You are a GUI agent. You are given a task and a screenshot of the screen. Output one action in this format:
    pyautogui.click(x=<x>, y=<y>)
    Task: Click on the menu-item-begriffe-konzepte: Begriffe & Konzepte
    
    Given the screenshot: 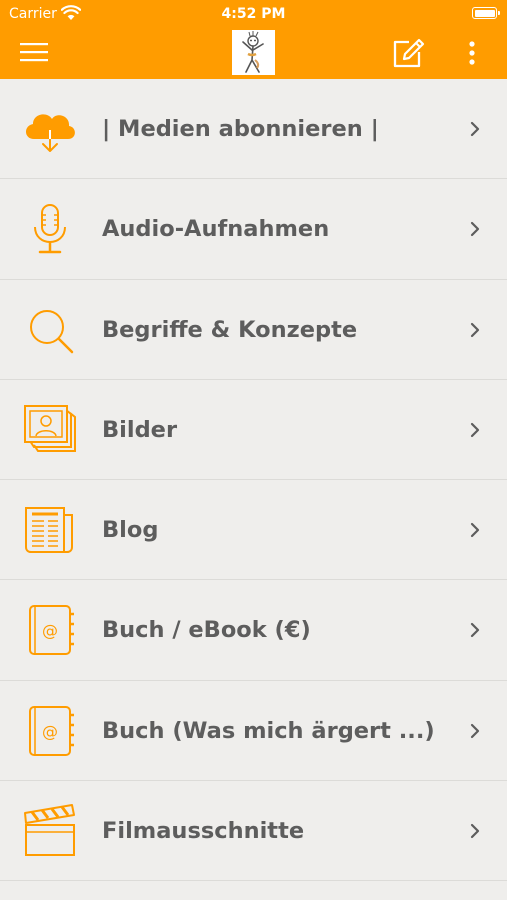 What is the action you would take?
    pyautogui.click(x=253, y=330)
    